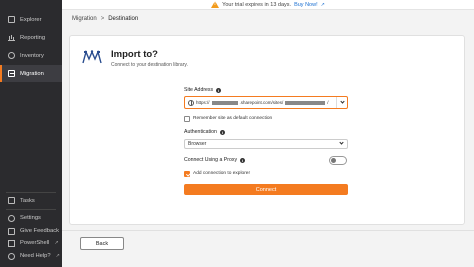 The image size is (474, 267). I want to click on sidebar-item-label: Tasks, so click(27, 200).